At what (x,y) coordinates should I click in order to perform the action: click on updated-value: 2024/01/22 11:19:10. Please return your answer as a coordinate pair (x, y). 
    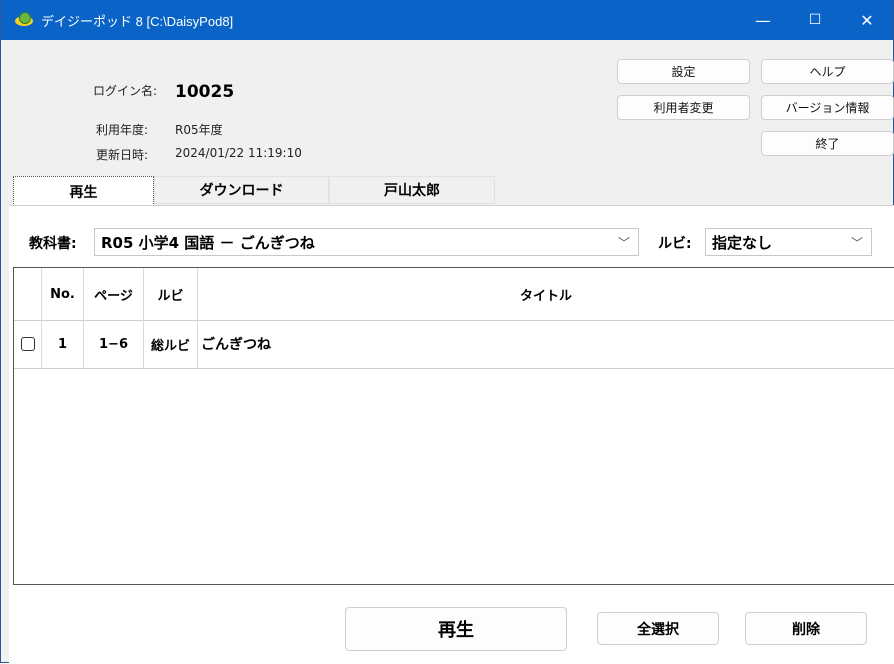
    Looking at the image, I should click on (238, 153).